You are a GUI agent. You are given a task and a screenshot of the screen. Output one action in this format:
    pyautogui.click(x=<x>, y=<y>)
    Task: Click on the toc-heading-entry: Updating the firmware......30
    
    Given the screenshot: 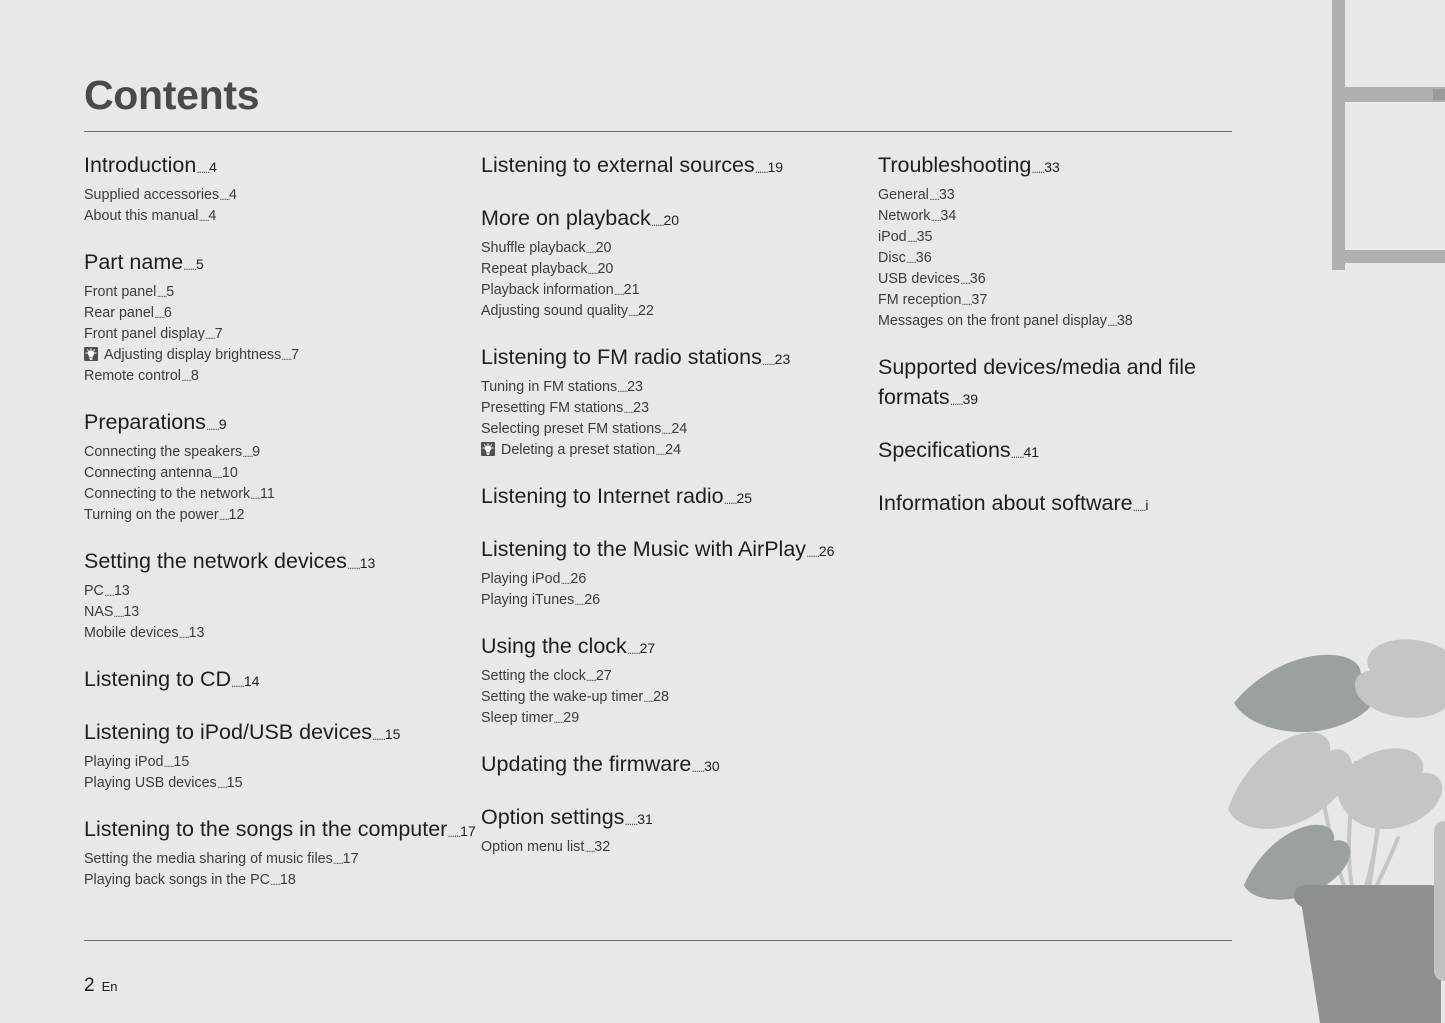 What is the action you would take?
    pyautogui.click(x=678, y=765)
    